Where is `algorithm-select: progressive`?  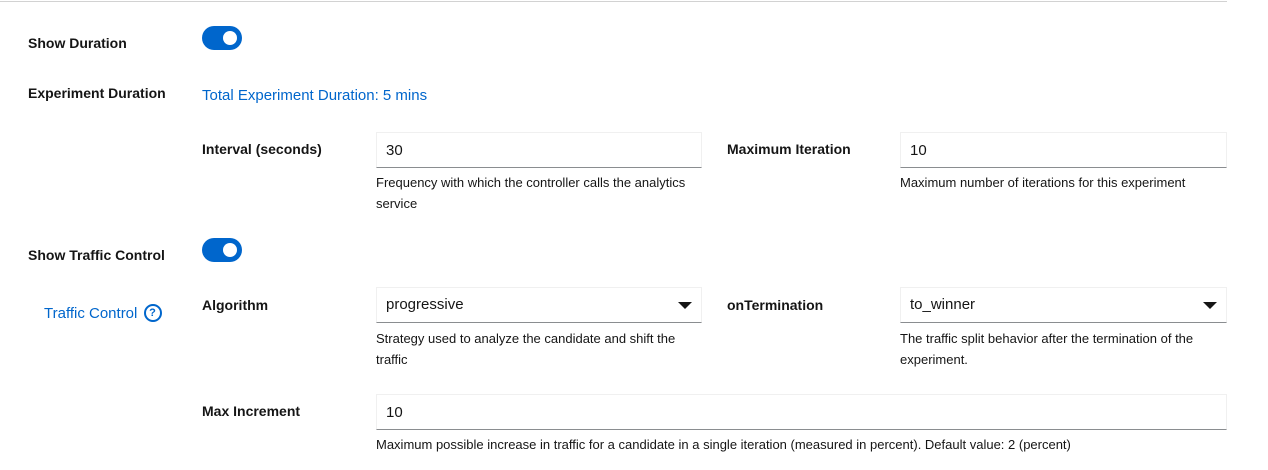
algorithm-select: progressive is located at coordinates (539, 305).